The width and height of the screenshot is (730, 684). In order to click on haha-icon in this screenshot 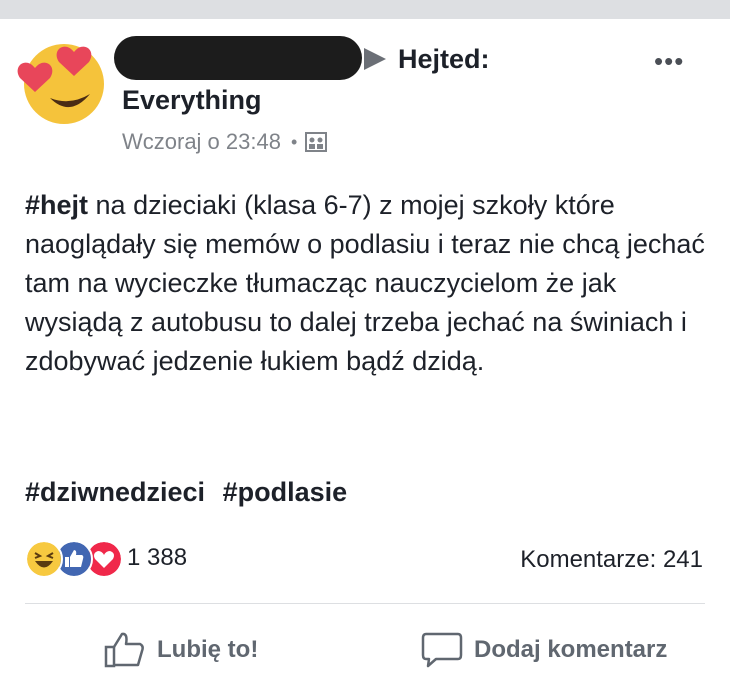, I will do `click(44, 559)`.